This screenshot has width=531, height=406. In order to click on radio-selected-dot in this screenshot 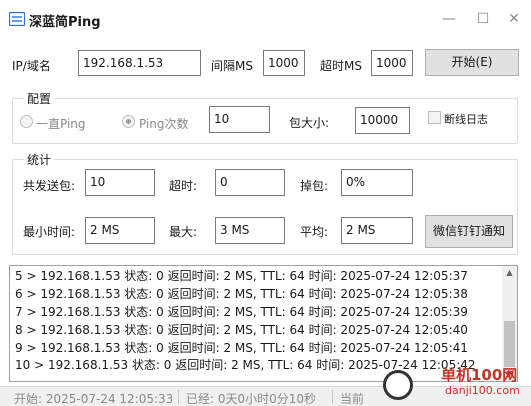, I will do `click(128, 121)`.